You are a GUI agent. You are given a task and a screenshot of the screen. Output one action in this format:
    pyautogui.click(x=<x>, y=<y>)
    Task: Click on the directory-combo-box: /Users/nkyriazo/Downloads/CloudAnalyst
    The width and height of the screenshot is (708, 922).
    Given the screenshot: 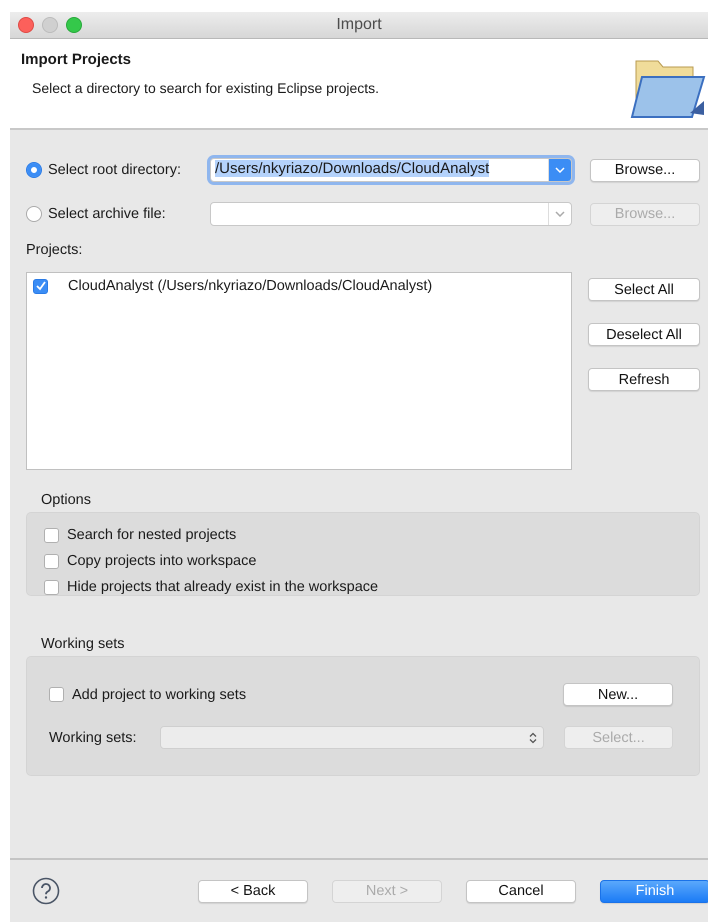 What is the action you would take?
    pyautogui.click(x=391, y=170)
    